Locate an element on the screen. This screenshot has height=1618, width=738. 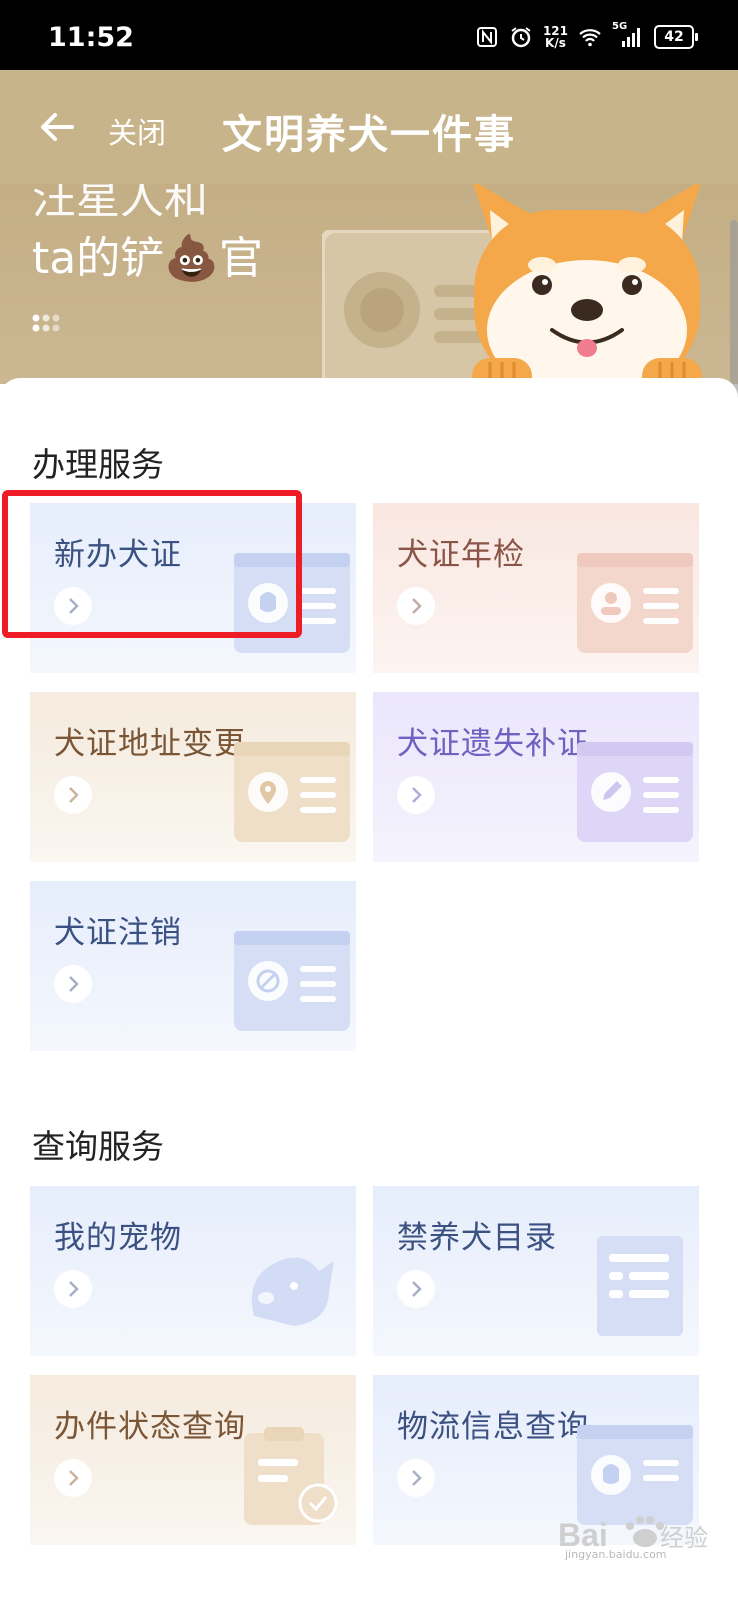
list-document-icon is located at coordinates (640, 1286).